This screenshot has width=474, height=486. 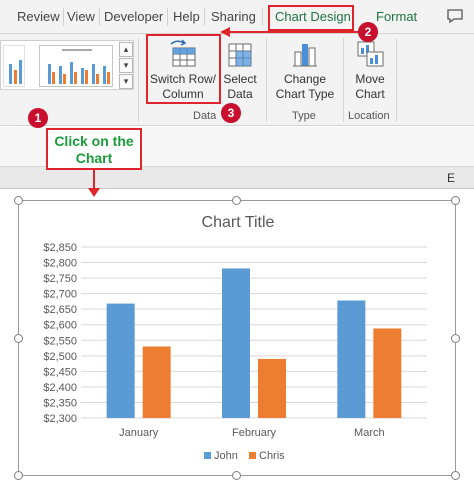 I want to click on bar-john-january, so click(x=120, y=360).